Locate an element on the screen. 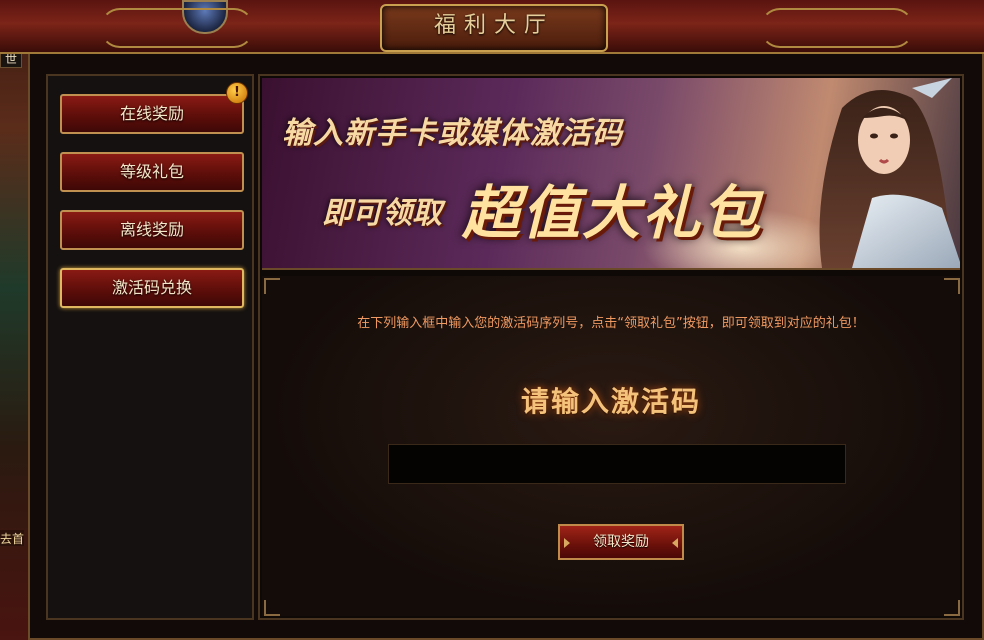 Image resolution: width=984 pixels, height=640 pixels. claim-reward-button: 领取奖励 is located at coordinates (621, 542).